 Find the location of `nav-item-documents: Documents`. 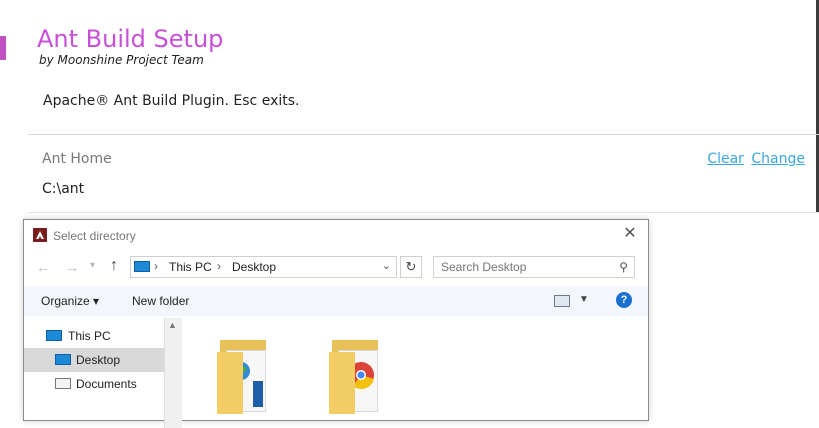

nav-item-documents: Documents is located at coordinates (94, 384).